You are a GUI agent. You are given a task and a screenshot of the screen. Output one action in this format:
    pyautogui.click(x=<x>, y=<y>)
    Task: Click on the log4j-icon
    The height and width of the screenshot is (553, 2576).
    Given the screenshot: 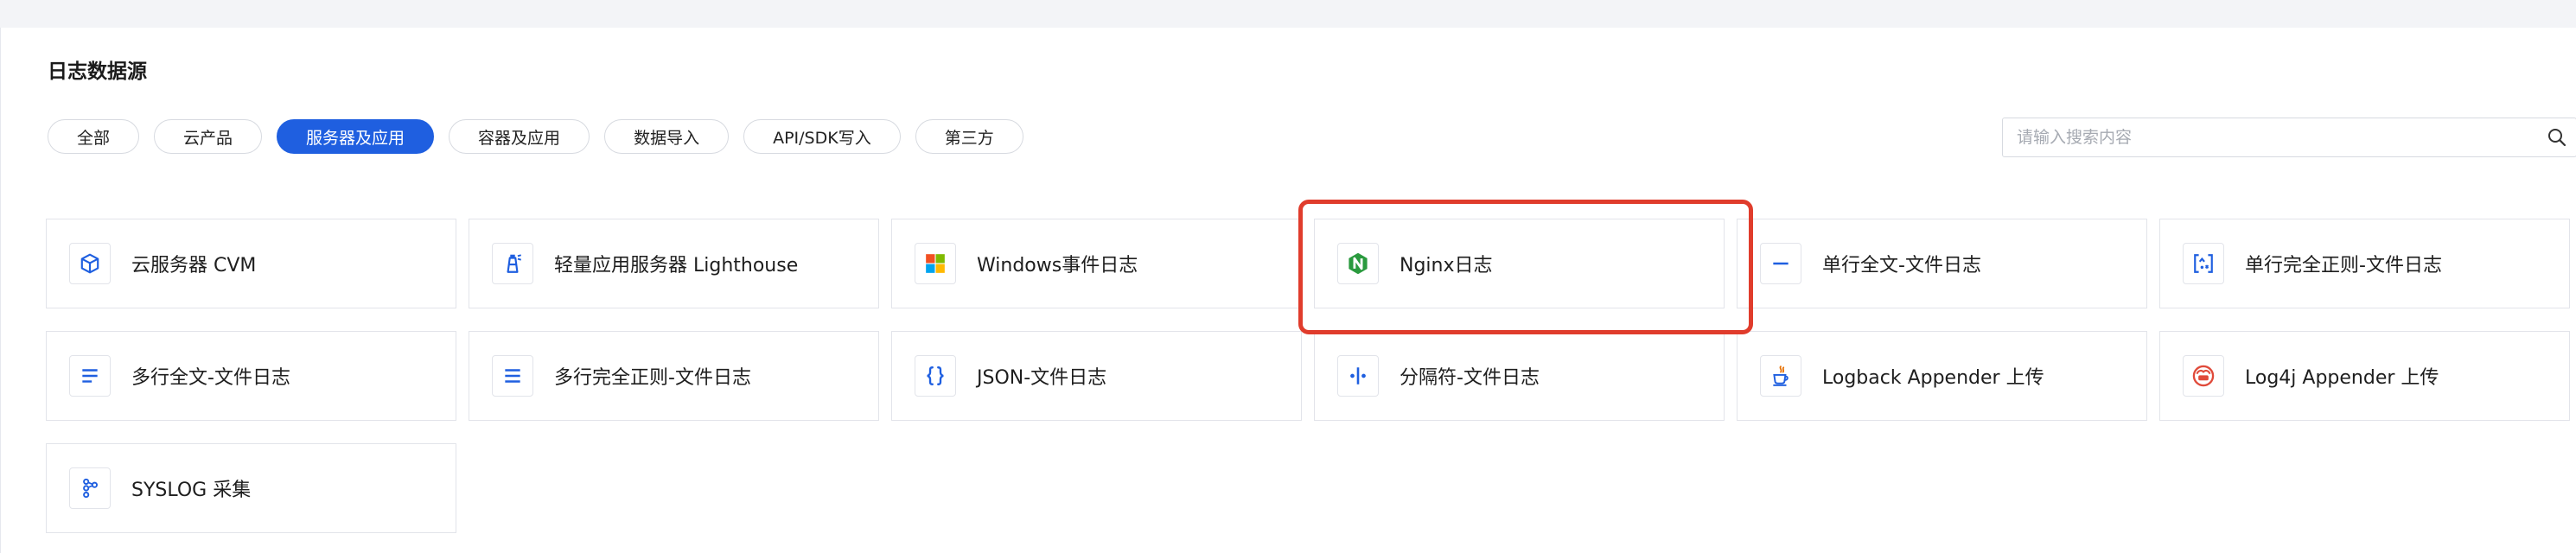 What is the action you would take?
    pyautogui.click(x=2203, y=376)
    